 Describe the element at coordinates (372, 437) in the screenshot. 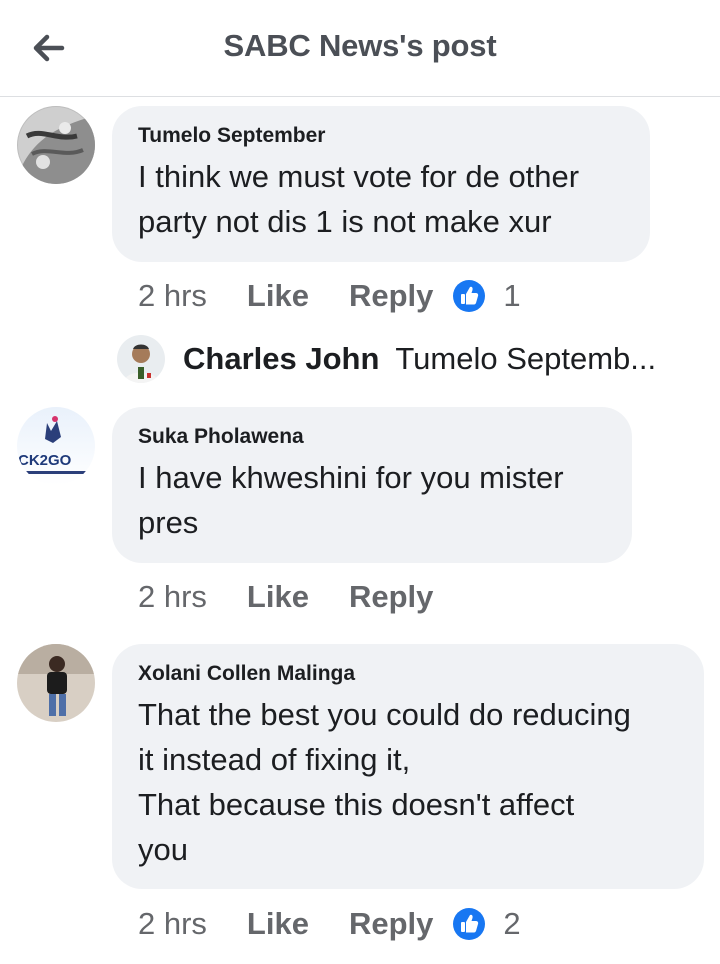

I see `comment-author: Suka Pholawena` at that location.